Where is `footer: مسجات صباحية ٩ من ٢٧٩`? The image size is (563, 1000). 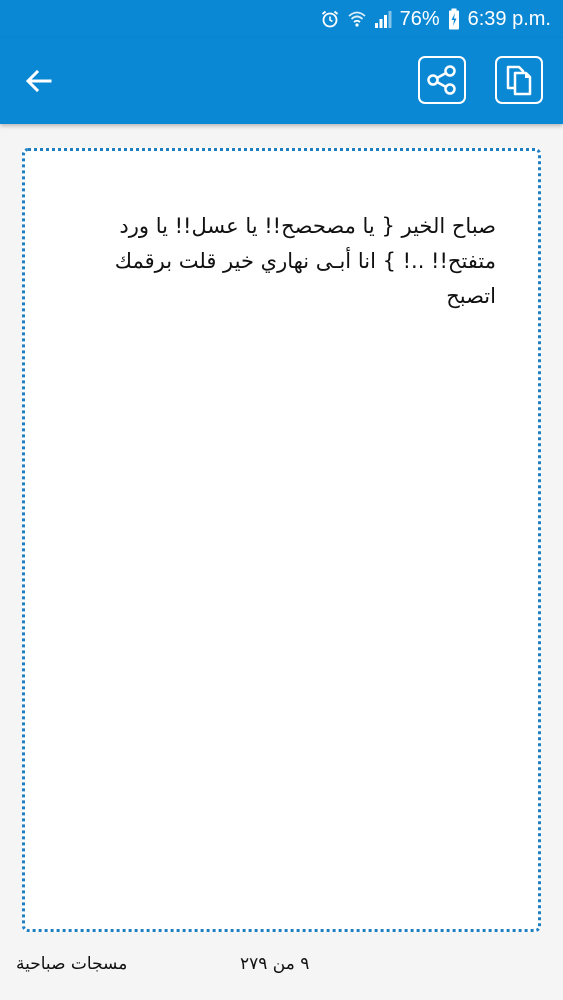 footer: مسجات صباحية ٩ من ٢٧٩ is located at coordinates (281, 966).